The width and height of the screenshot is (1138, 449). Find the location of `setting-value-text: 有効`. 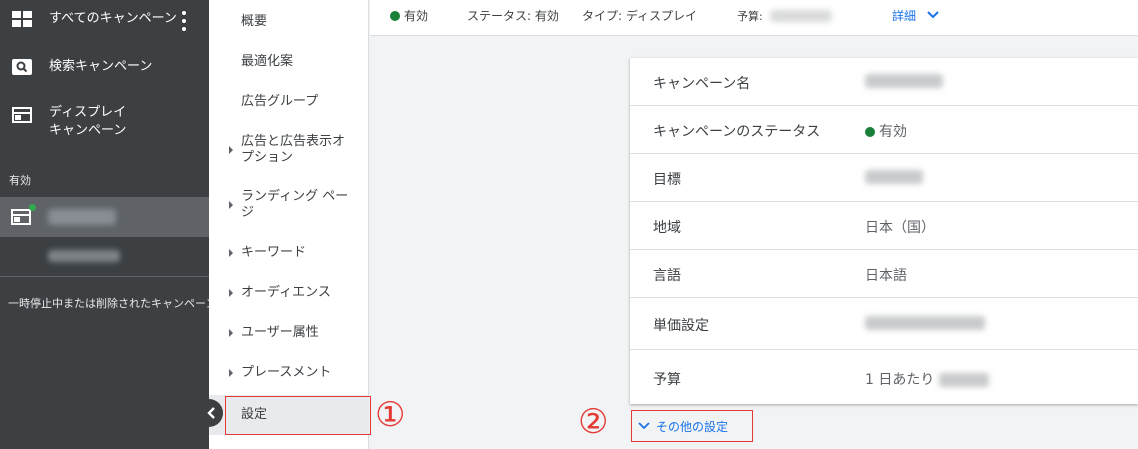

setting-value-text: 有効 is located at coordinates (893, 132).